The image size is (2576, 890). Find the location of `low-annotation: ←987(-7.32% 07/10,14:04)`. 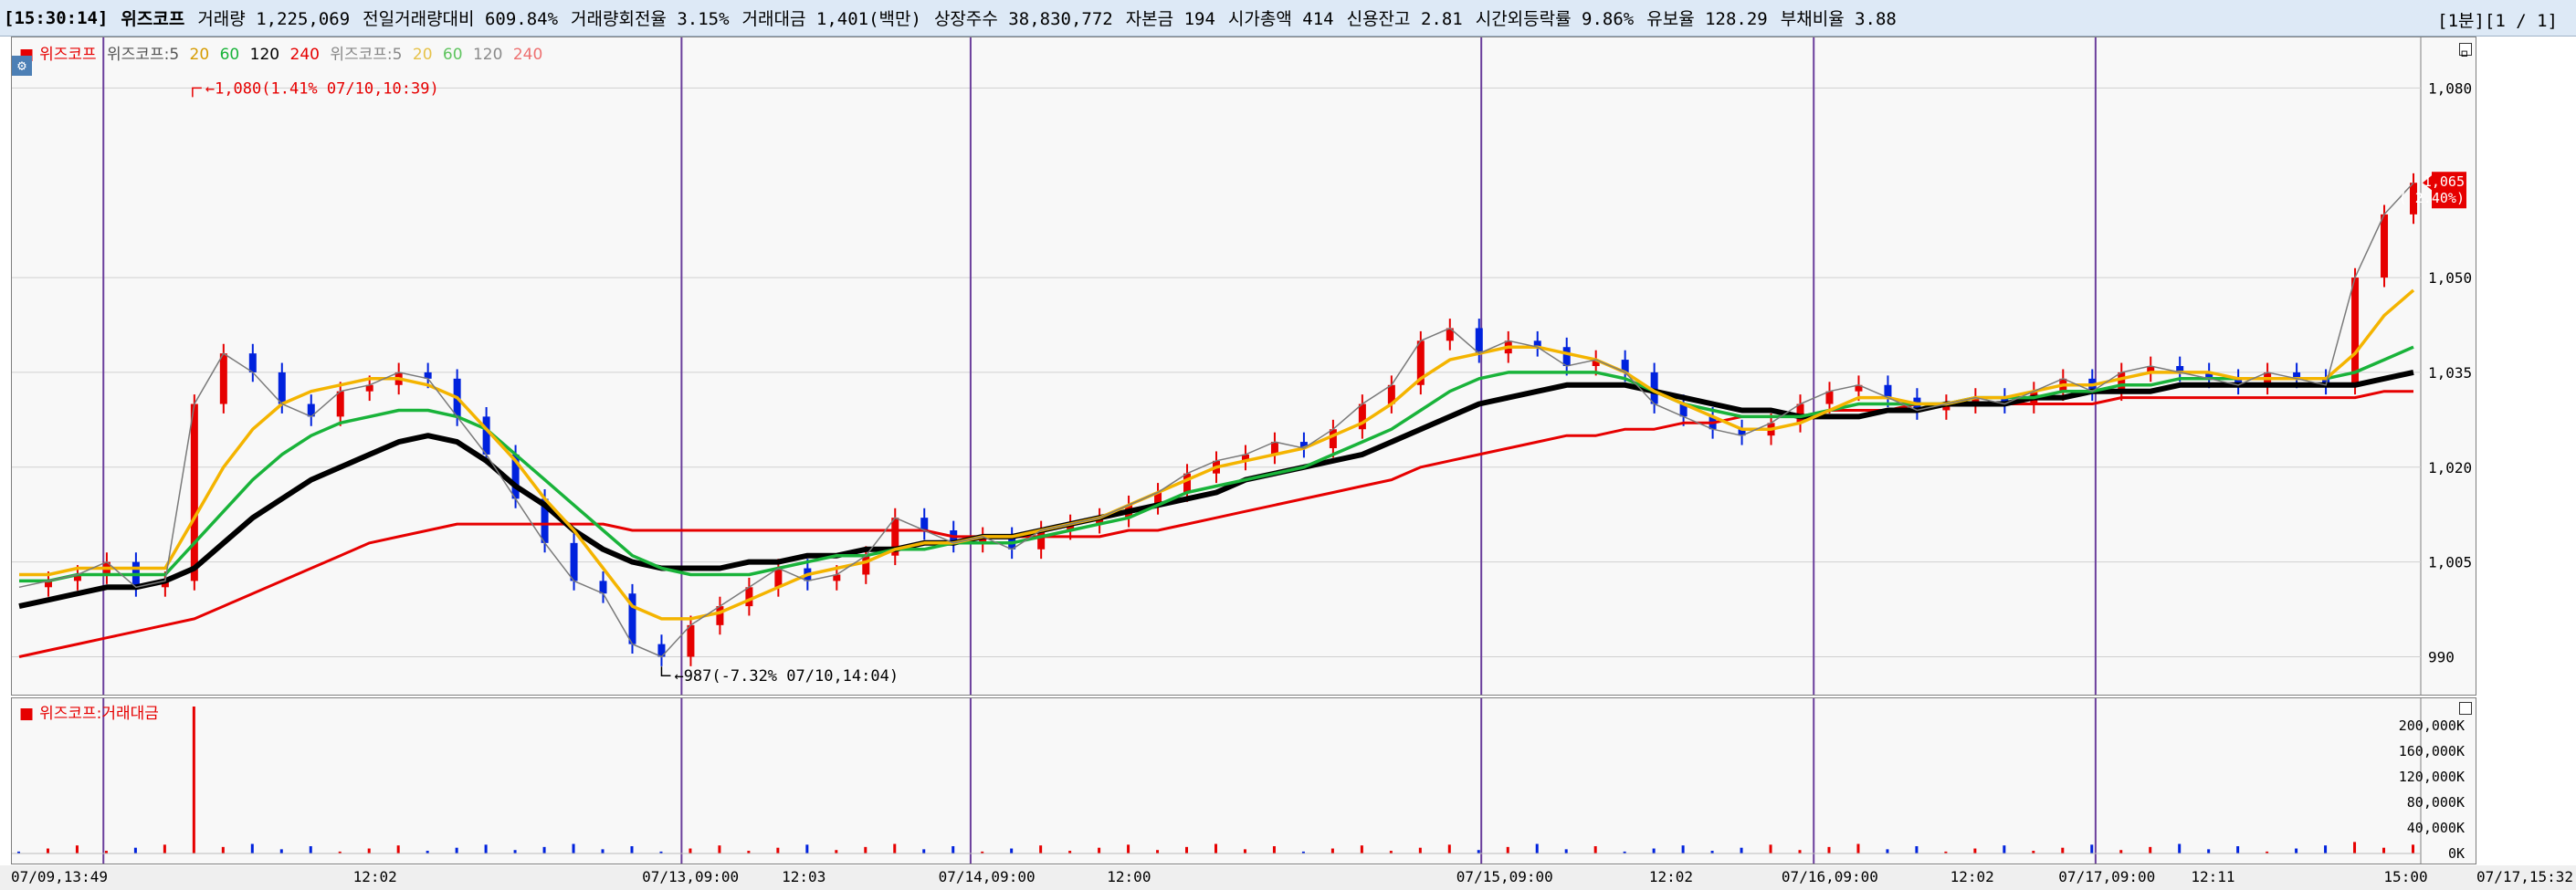

low-annotation: ←987(-7.32% 07/10,14:04) is located at coordinates (786, 676).